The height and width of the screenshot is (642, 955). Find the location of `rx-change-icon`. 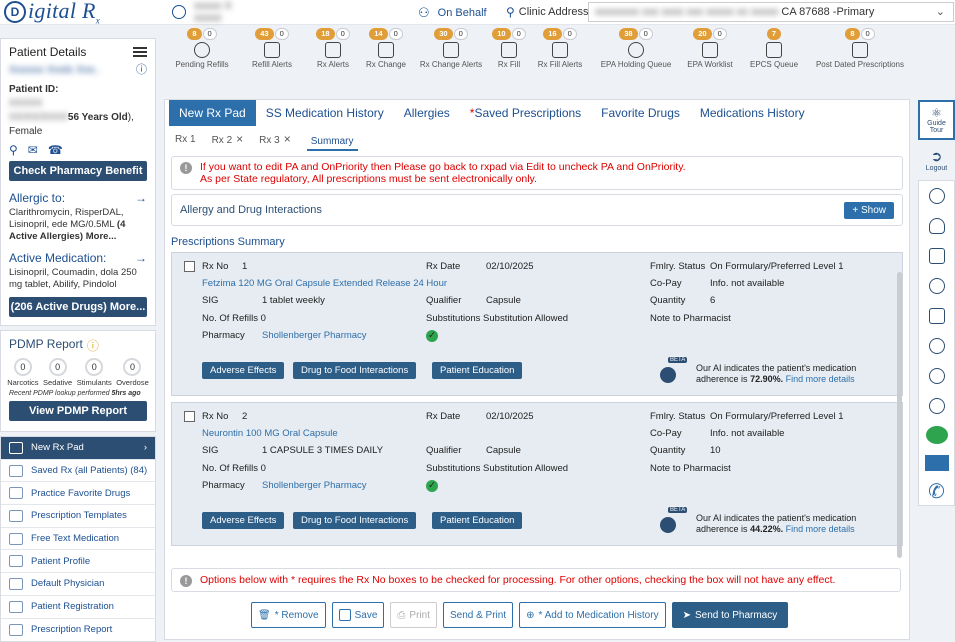

rx-change-icon is located at coordinates (386, 50).